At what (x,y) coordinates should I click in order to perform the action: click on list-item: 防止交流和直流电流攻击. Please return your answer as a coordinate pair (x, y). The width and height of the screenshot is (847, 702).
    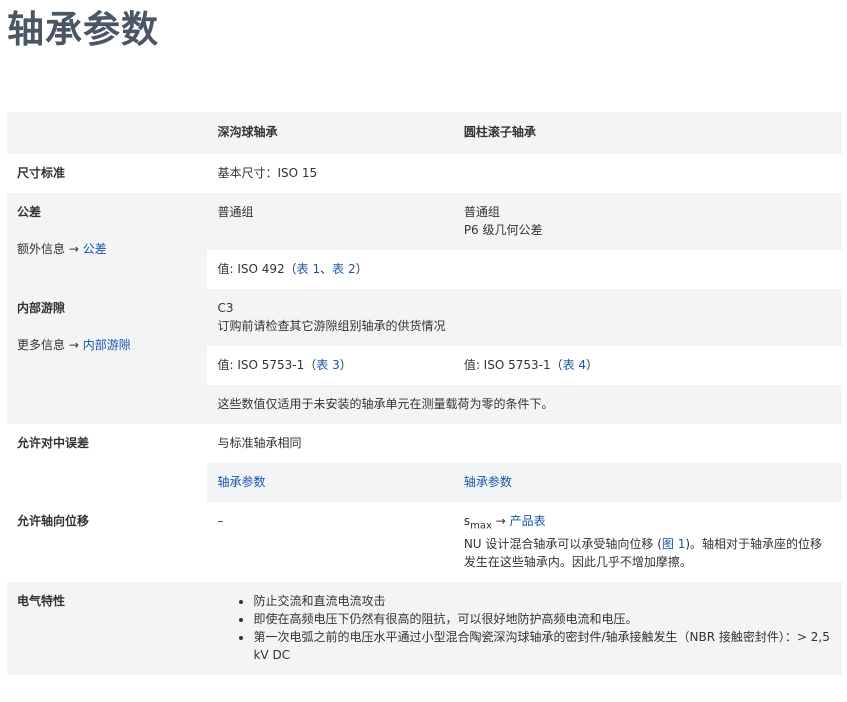
    Looking at the image, I should click on (542, 601).